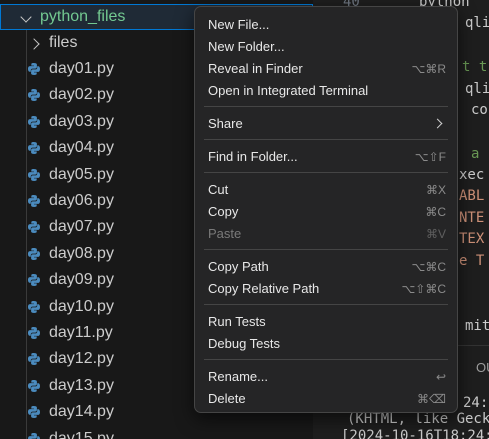  Describe the element at coordinates (81, 253) in the screenshot. I see `file-label: day08.py` at that location.